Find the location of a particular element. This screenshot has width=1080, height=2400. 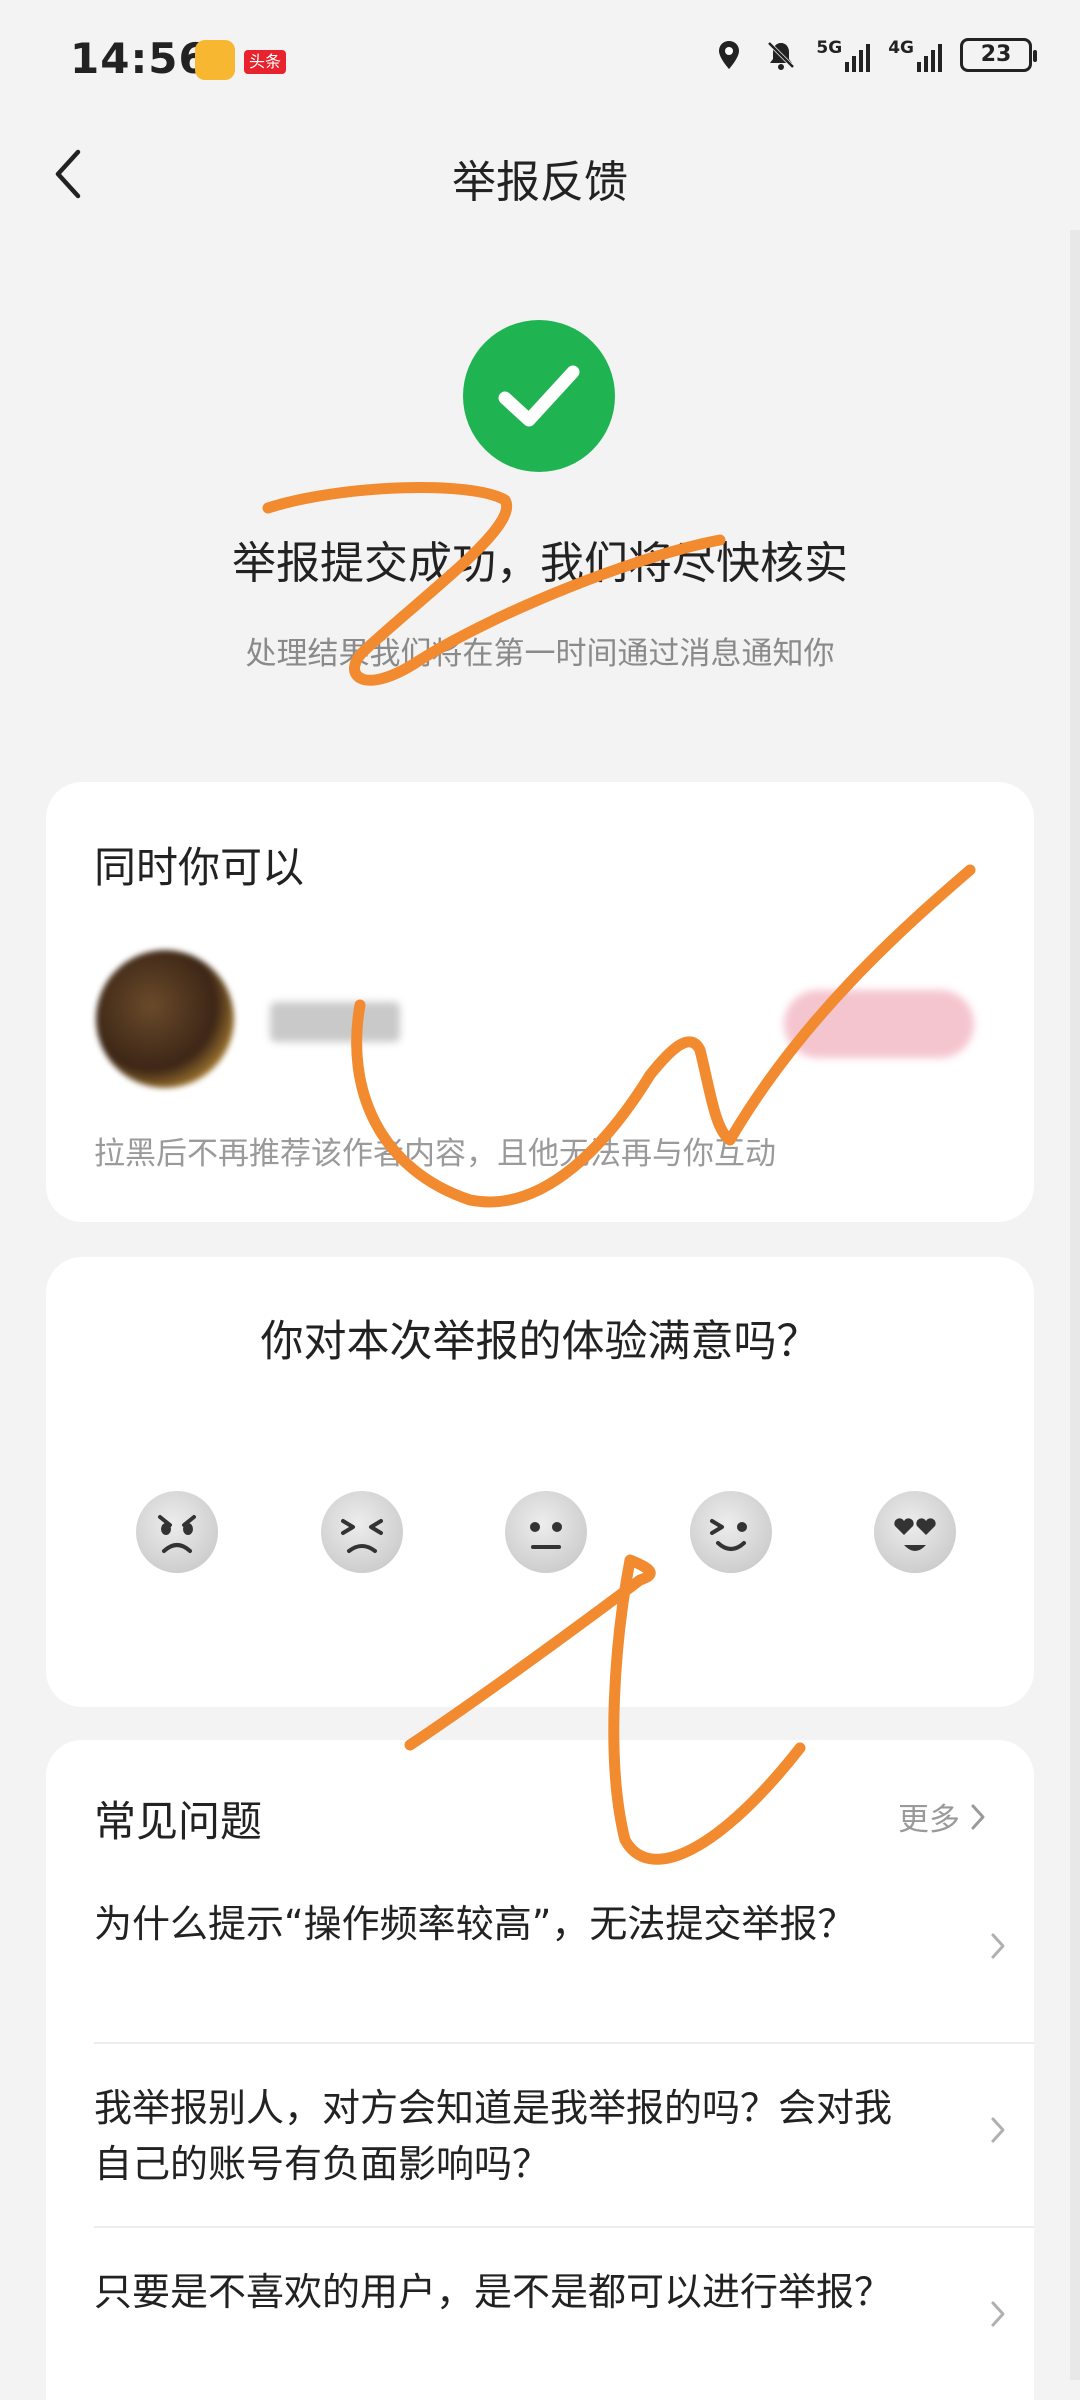

frustrated-face-icon is located at coordinates (361, 1532).